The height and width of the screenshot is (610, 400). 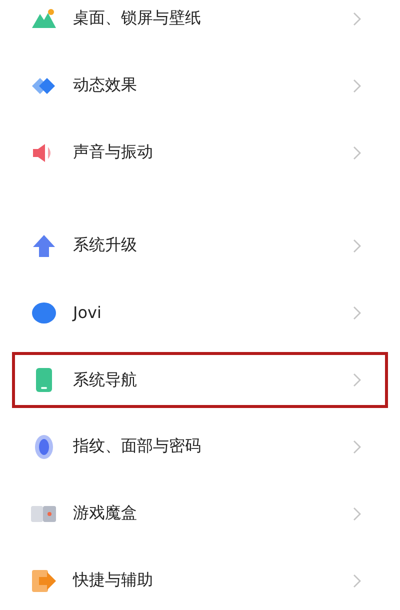 I want to click on settings-row: 指纹、面部与密码, so click(x=200, y=446).